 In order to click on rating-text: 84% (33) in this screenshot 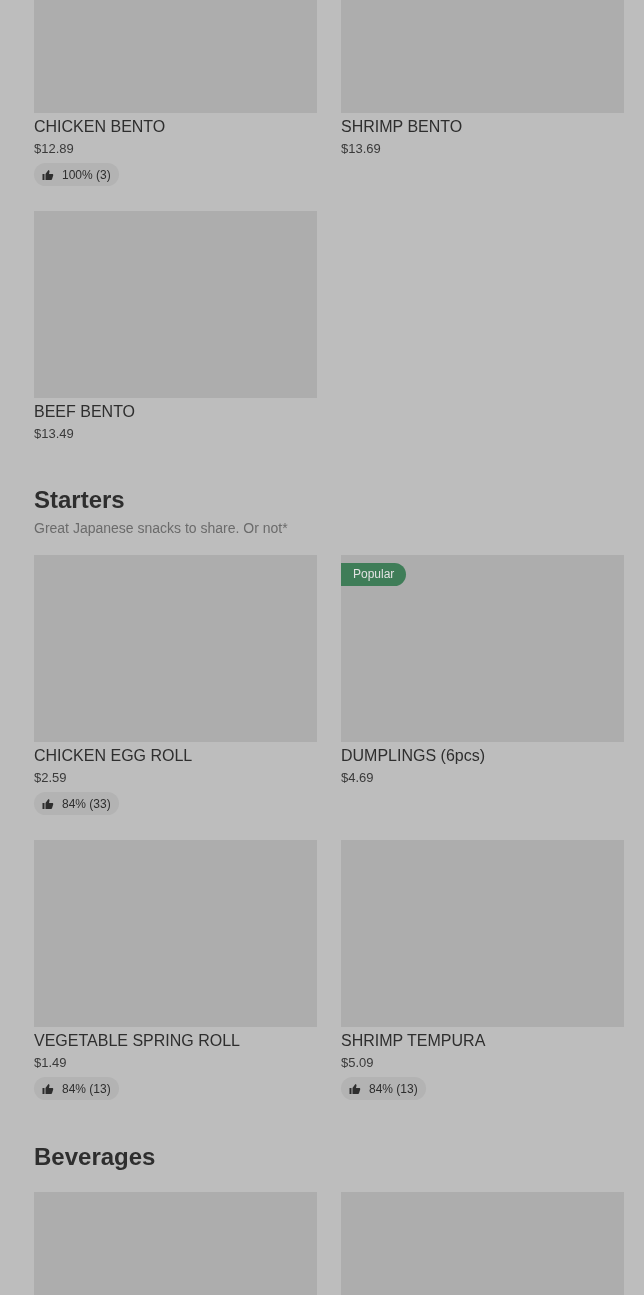, I will do `click(86, 804)`.